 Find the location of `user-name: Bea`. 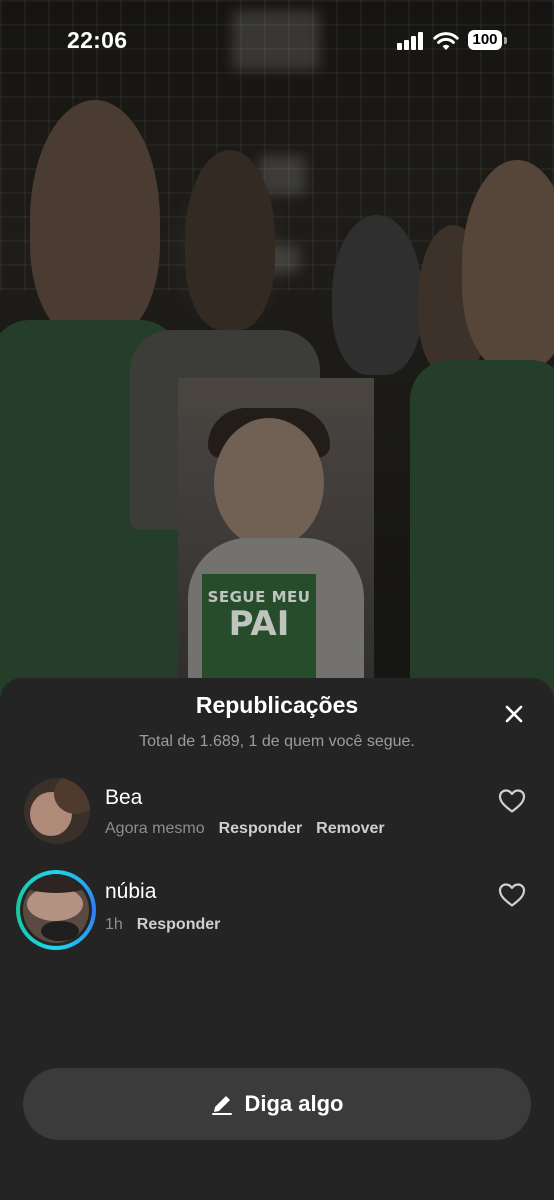

user-name: Bea is located at coordinates (123, 798).